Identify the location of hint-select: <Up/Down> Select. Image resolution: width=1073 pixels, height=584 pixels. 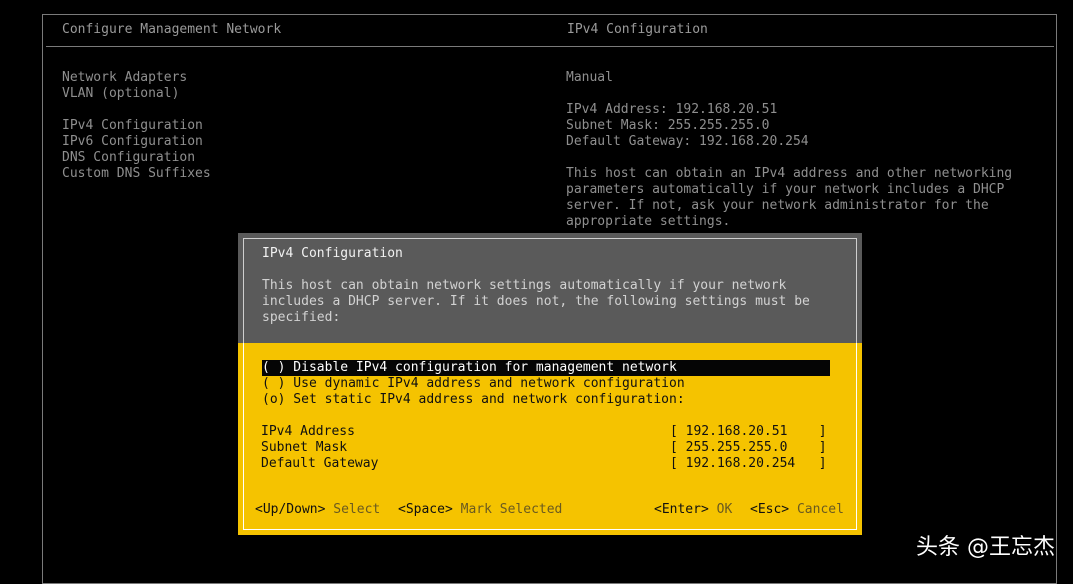
(317, 510).